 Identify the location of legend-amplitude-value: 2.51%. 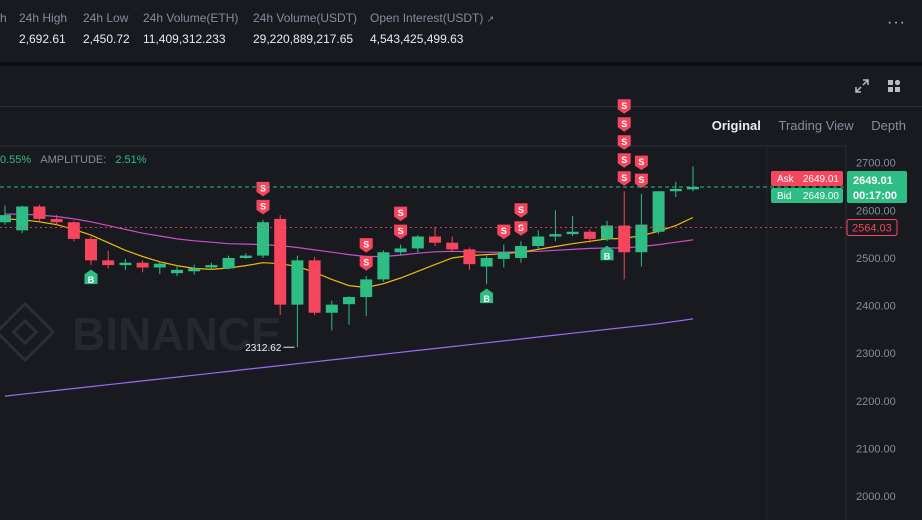
(131, 160).